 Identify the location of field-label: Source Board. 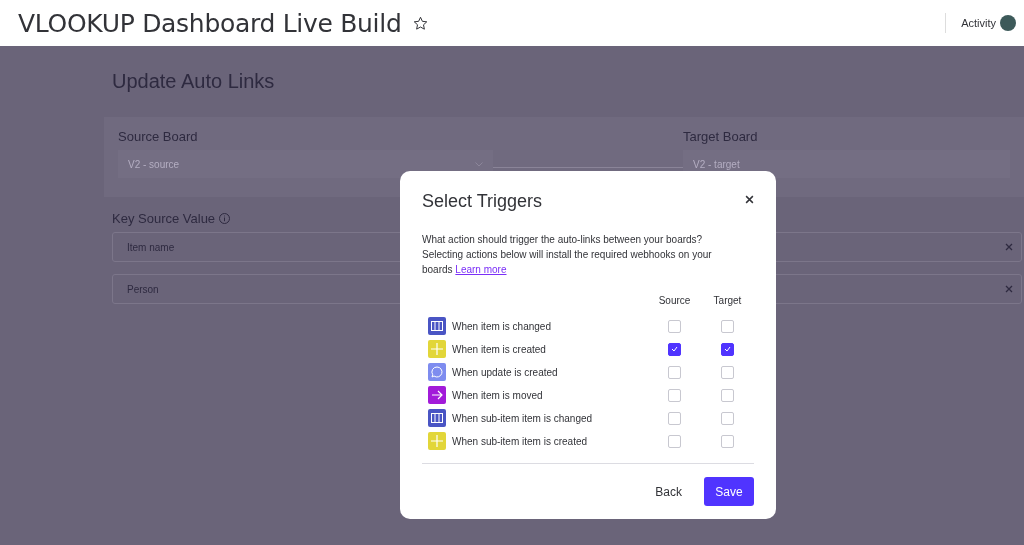
(158, 136).